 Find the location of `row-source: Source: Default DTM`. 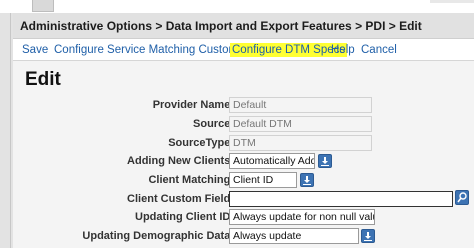

row-source: Source: Default DTM is located at coordinates (243, 125).